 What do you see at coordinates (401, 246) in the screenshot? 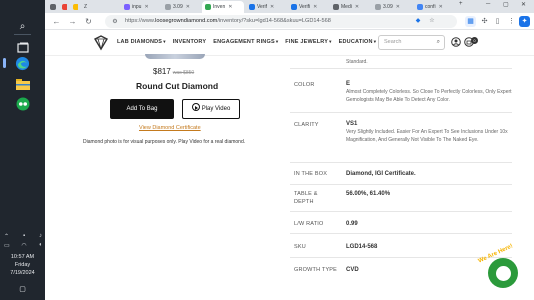
I see `spec-row-sku: SKU LGD14-568` at bounding box center [401, 246].